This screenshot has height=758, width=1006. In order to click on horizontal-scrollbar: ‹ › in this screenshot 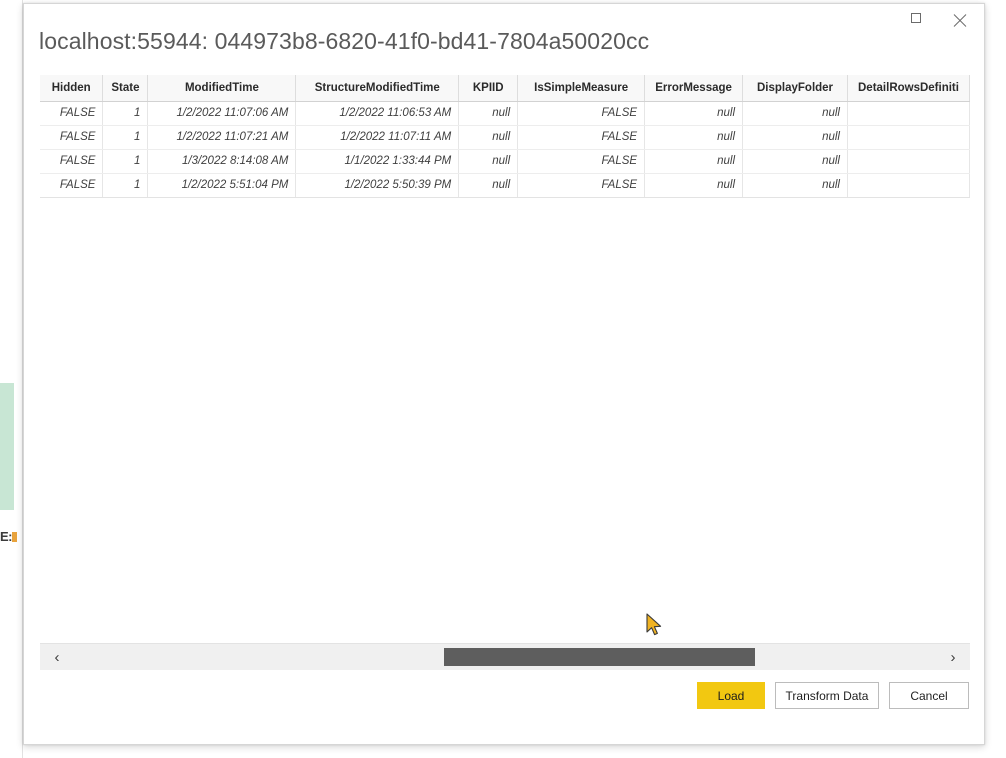, I will do `click(505, 657)`.